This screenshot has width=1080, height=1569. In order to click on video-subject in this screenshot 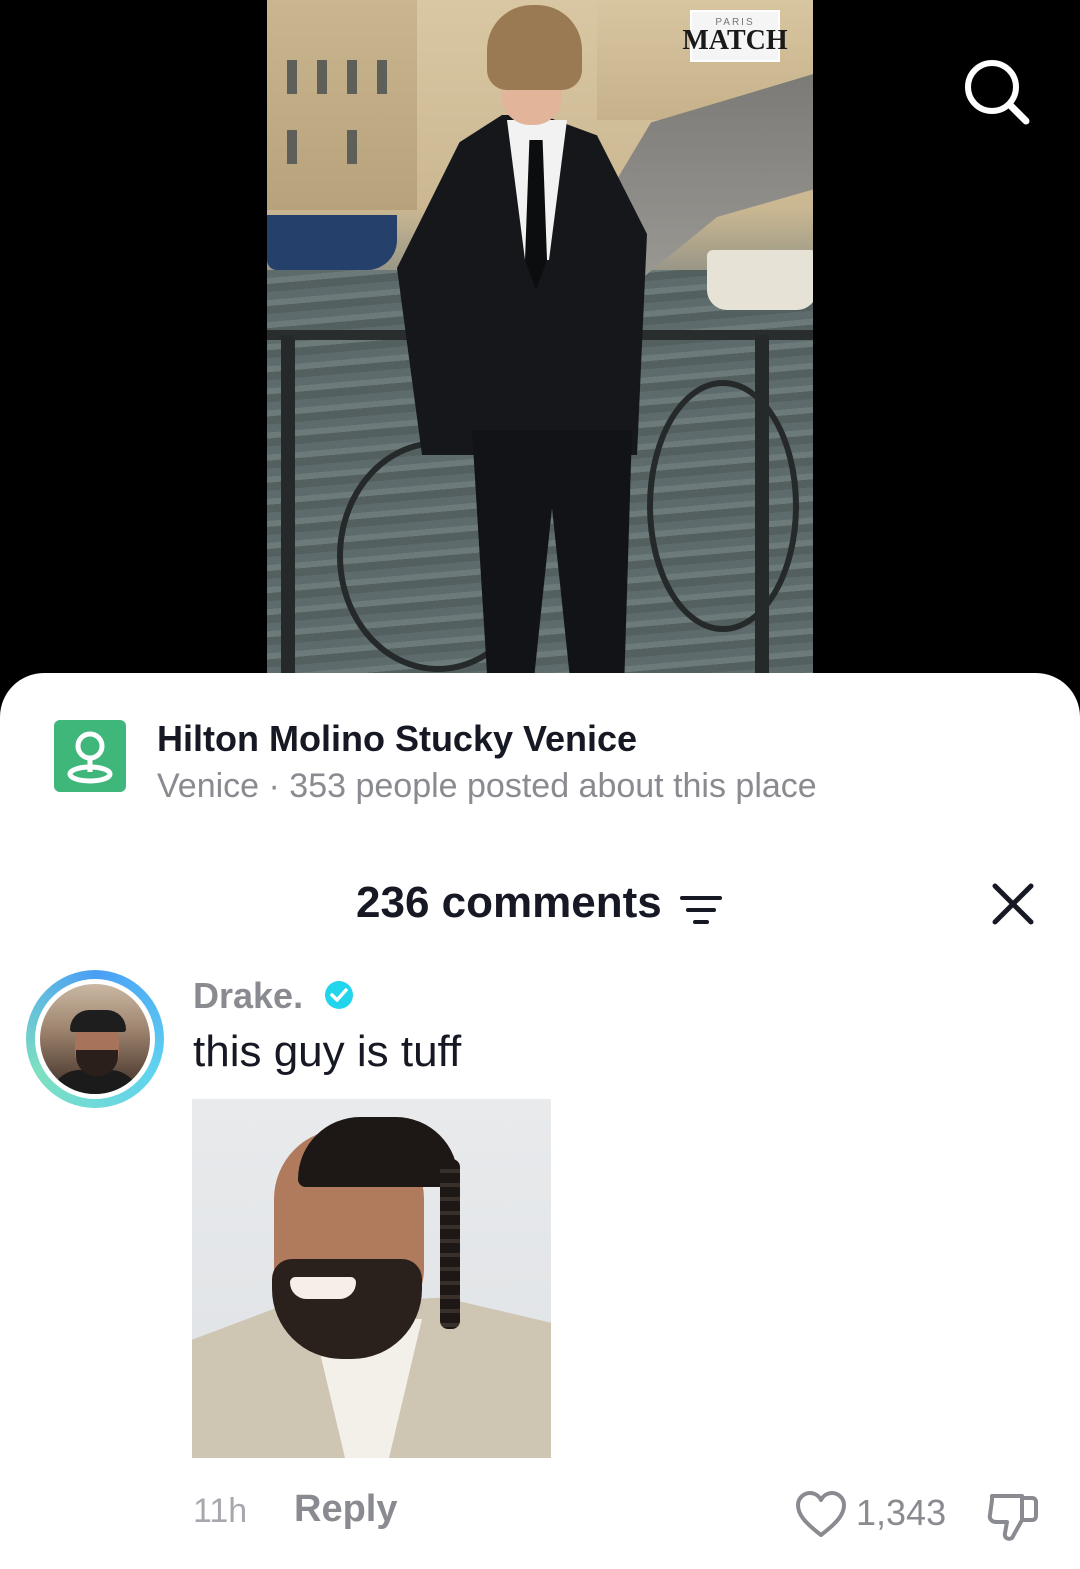, I will do `click(522, 345)`.